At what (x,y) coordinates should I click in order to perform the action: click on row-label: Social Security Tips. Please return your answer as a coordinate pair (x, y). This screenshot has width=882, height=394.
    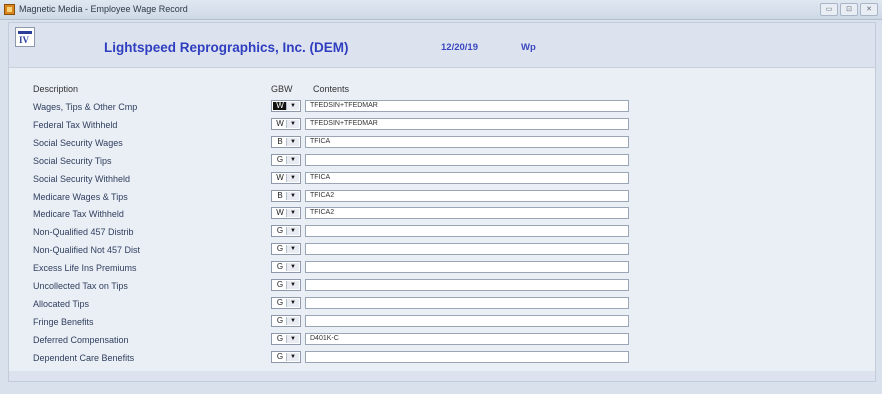
    Looking at the image, I should click on (72, 160).